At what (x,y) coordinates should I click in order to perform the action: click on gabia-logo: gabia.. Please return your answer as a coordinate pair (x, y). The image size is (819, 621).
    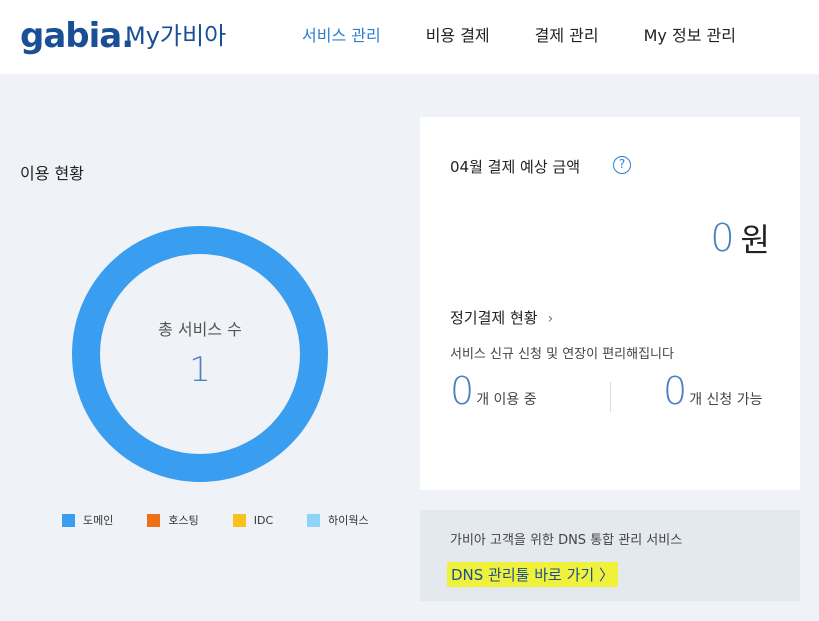
    Looking at the image, I should click on (77, 36).